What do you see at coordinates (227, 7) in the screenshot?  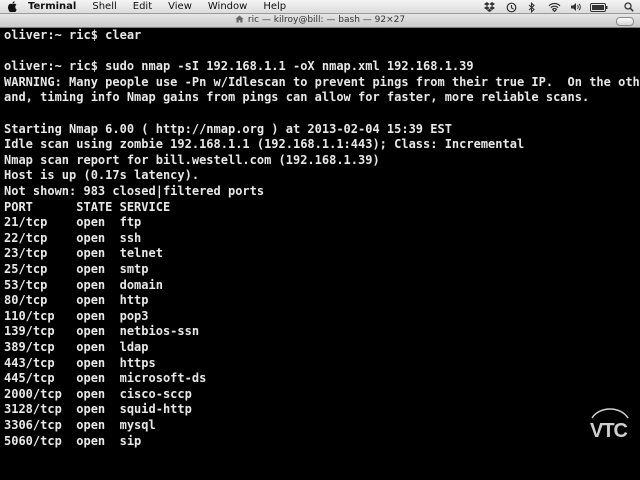 I see `menu-window: Window` at bounding box center [227, 7].